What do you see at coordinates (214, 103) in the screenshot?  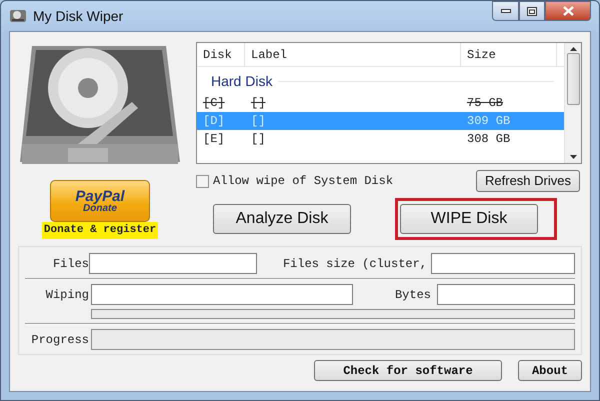 I see `table-cell-text: [C]` at bounding box center [214, 103].